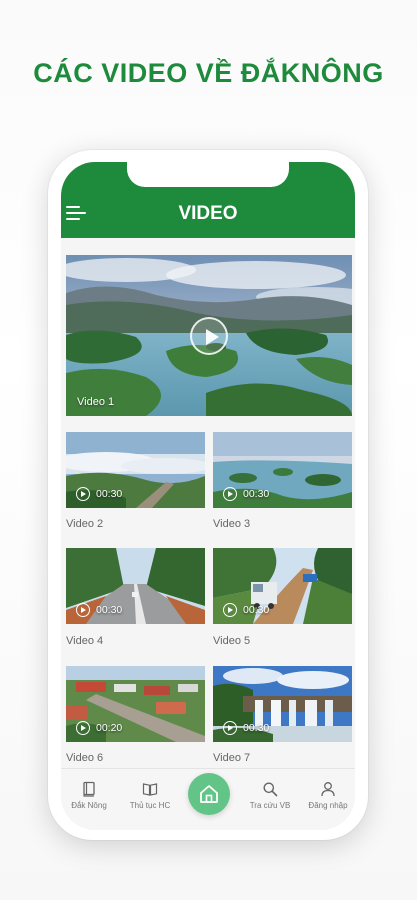 This screenshot has height=900, width=417. I want to click on book-icon, so click(89, 789).